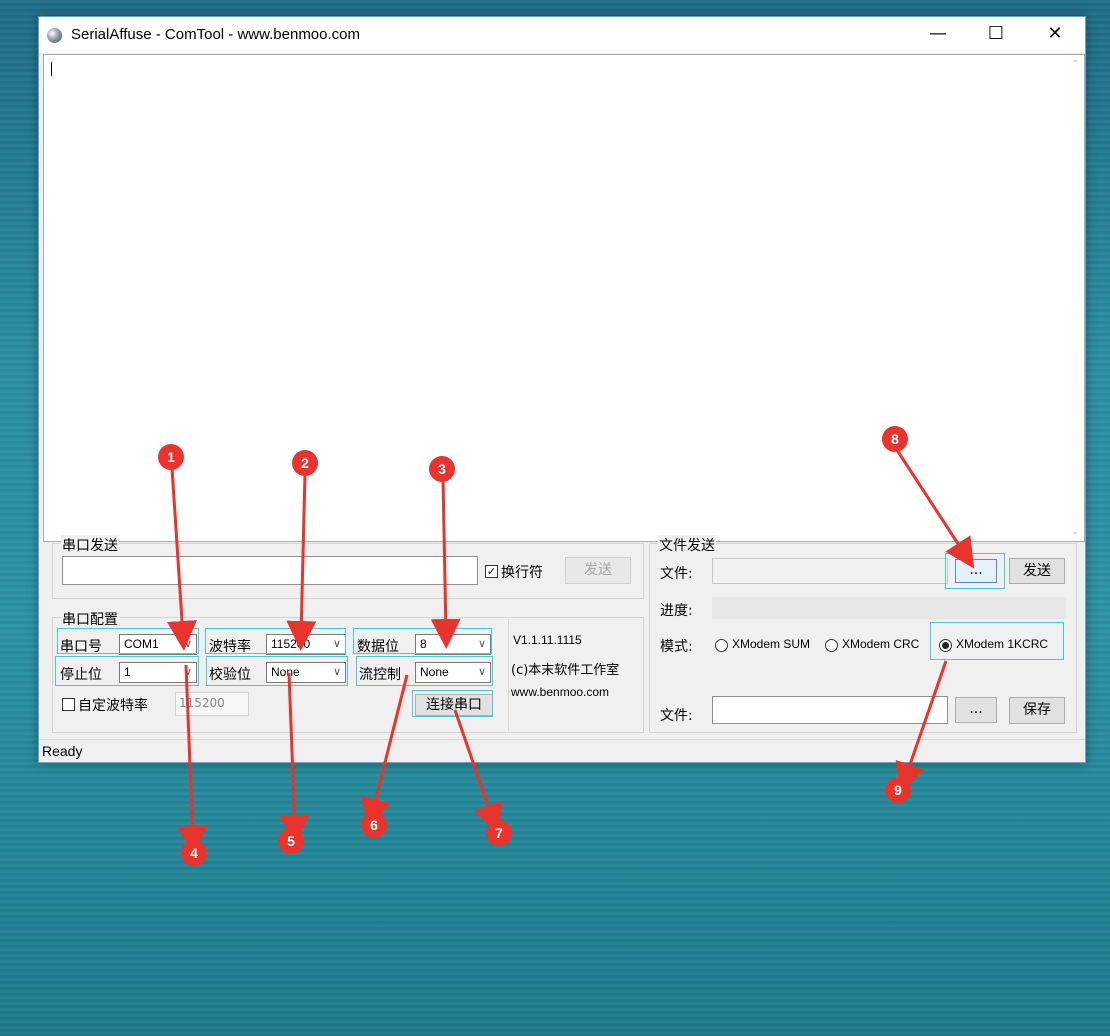 This screenshot has height=1036, width=1110. What do you see at coordinates (1075, 64) in the screenshot?
I see `scroll-up-icon: ⌃` at bounding box center [1075, 64].